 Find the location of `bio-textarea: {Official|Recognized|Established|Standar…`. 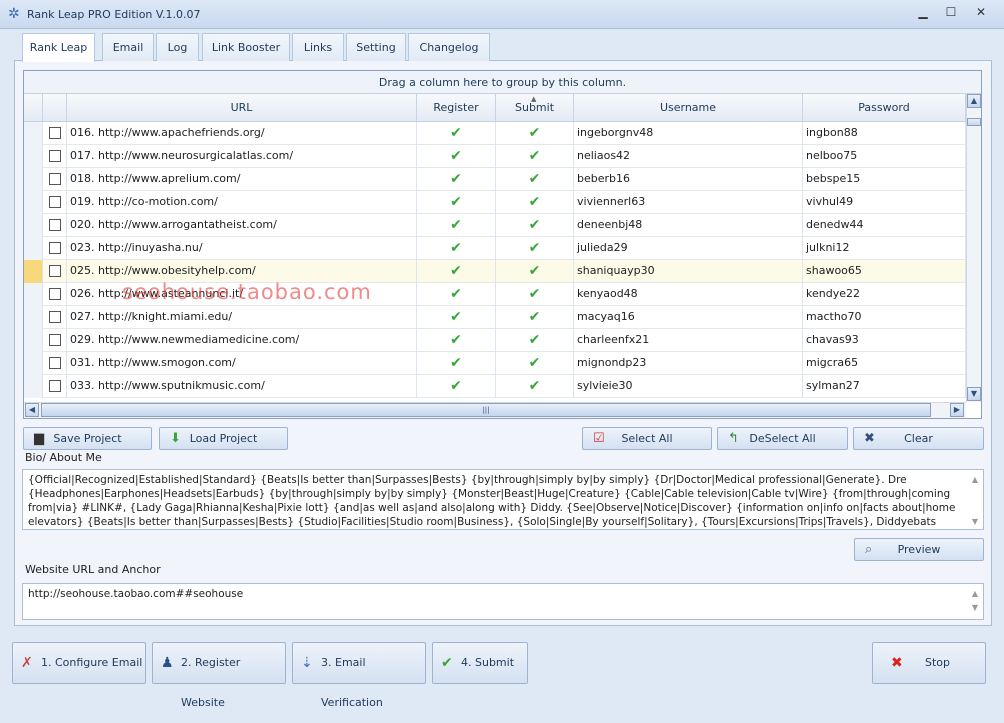

bio-textarea: {Official|Recognized|Established|Standar… is located at coordinates (503, 499).